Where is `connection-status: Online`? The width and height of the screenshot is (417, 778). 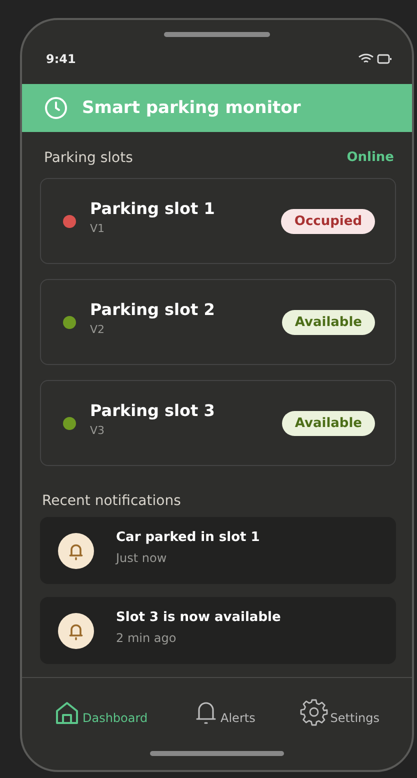 connection-status: Online is located at coordinates (370, 158).